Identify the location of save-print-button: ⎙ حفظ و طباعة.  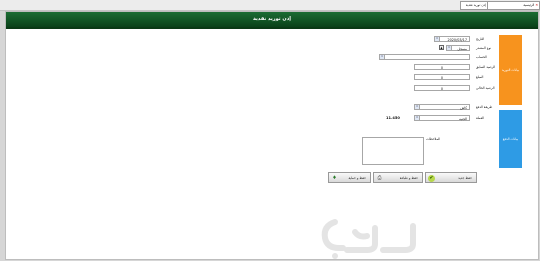
(398, 177).